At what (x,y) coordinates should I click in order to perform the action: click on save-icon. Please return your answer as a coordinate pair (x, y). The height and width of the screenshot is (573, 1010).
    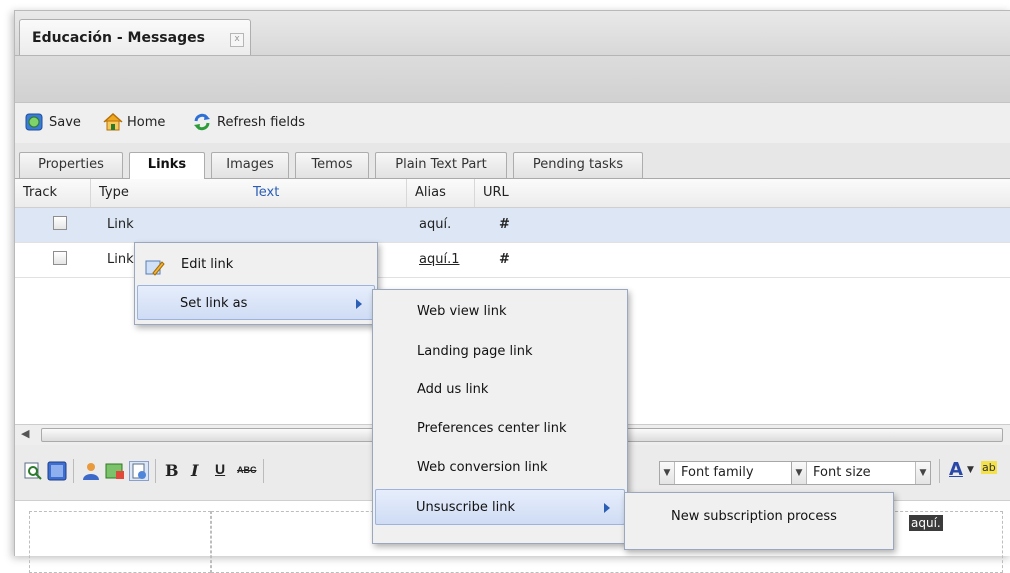
    Looking at the image, I should click on (34, 122).